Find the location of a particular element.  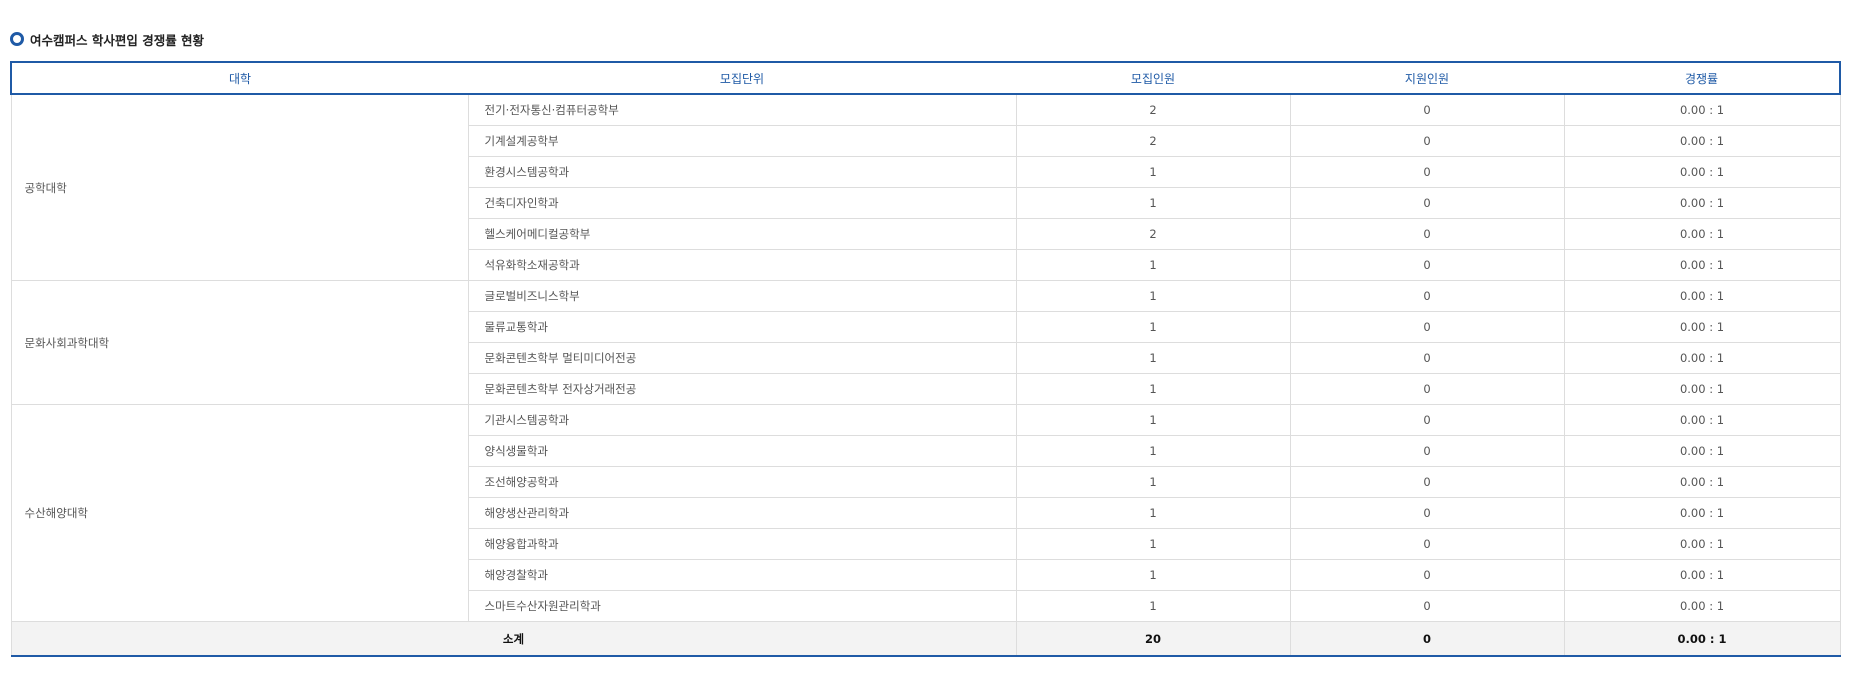

table-header: 대학 모집단위 모집인원 지원인원 경쟁률 is located at coordinates (925, 78).